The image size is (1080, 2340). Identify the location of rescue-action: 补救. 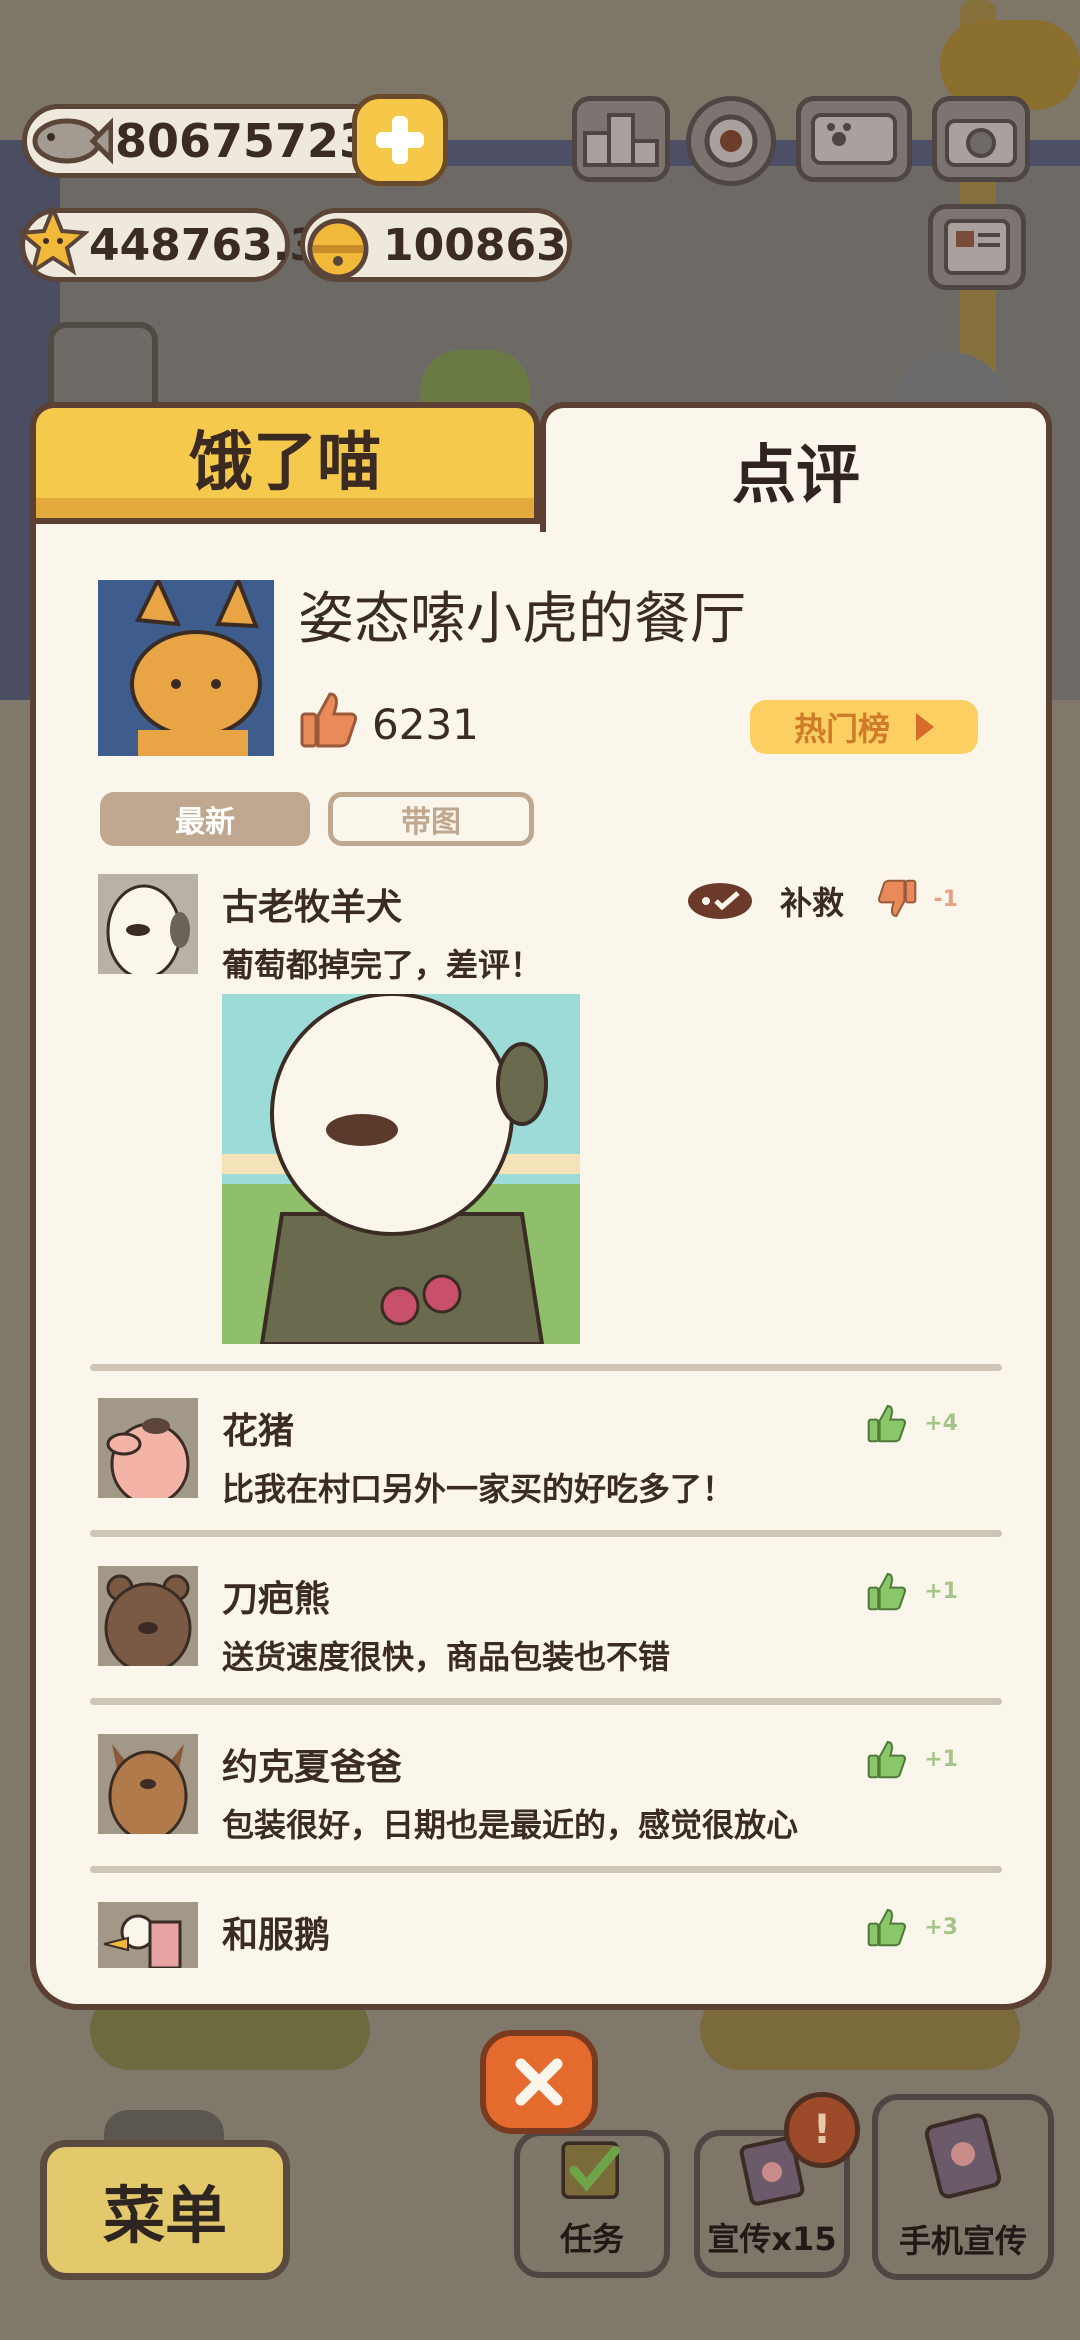
(765, 901).